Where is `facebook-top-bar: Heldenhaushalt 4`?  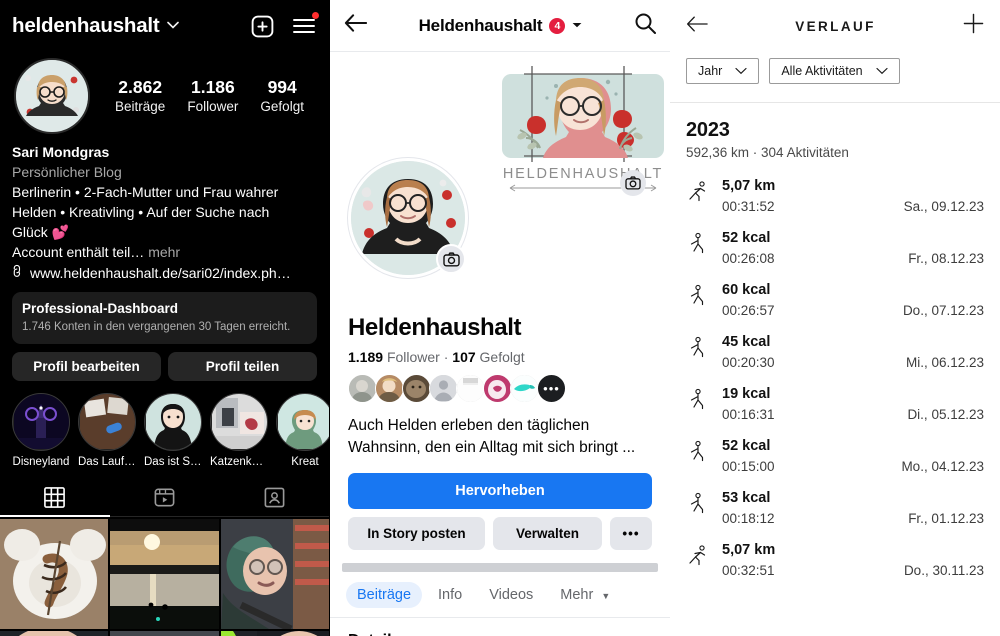 facebook-top-bar: Heldenhaushalt 4 is located at coordinates (500, 26).